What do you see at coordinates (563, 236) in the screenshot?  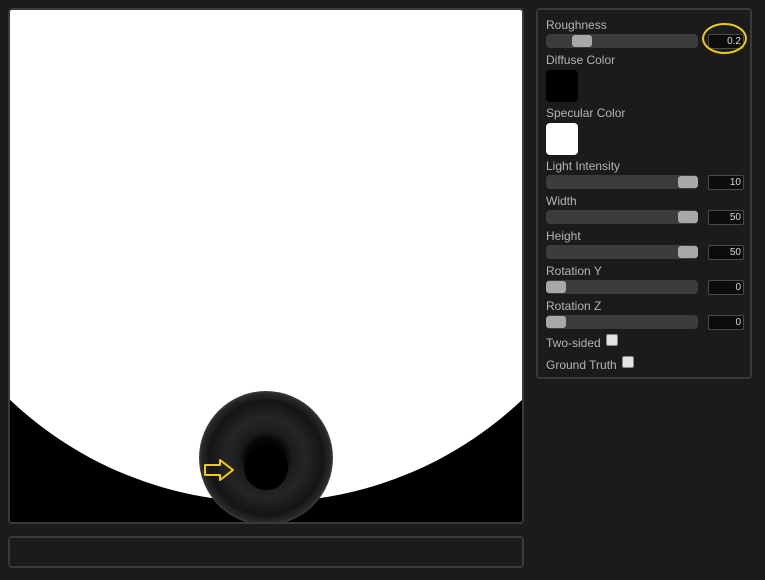 I see `height-label: Height` at bounding box center [563, 236].